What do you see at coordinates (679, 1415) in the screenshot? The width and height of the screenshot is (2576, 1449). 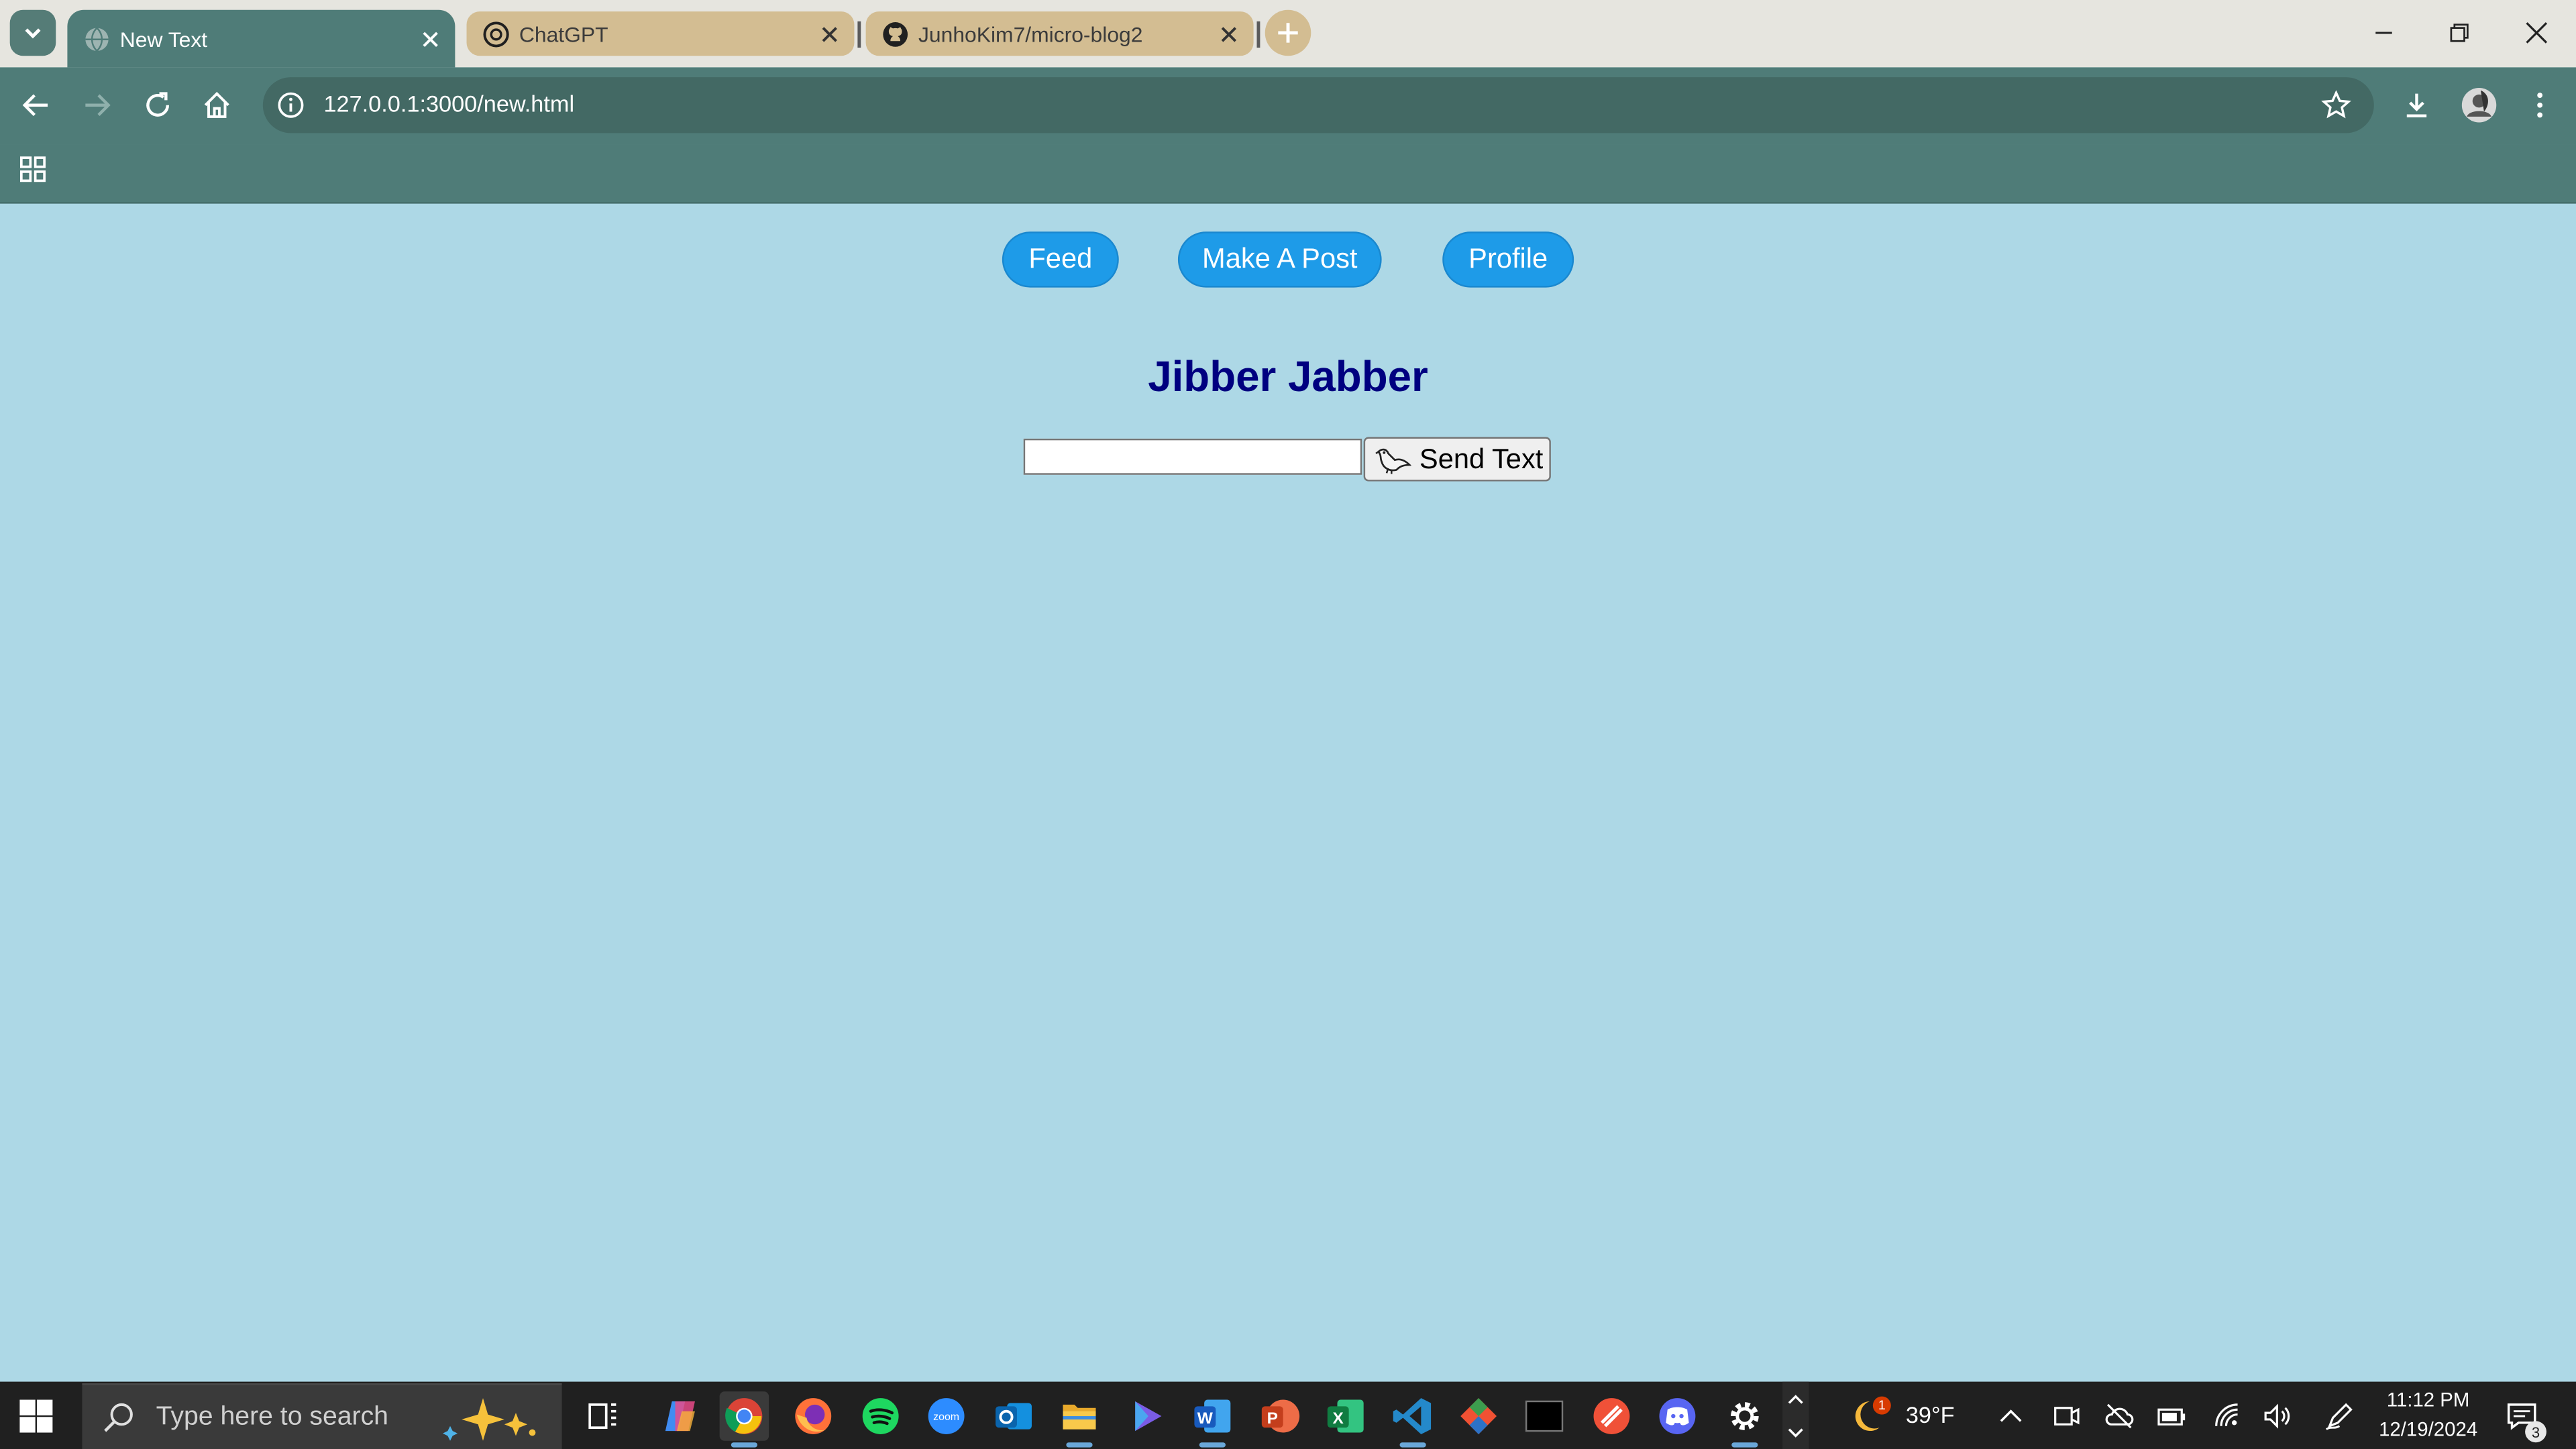 I see `copilot-icon` at bounding box center [679, 1415].